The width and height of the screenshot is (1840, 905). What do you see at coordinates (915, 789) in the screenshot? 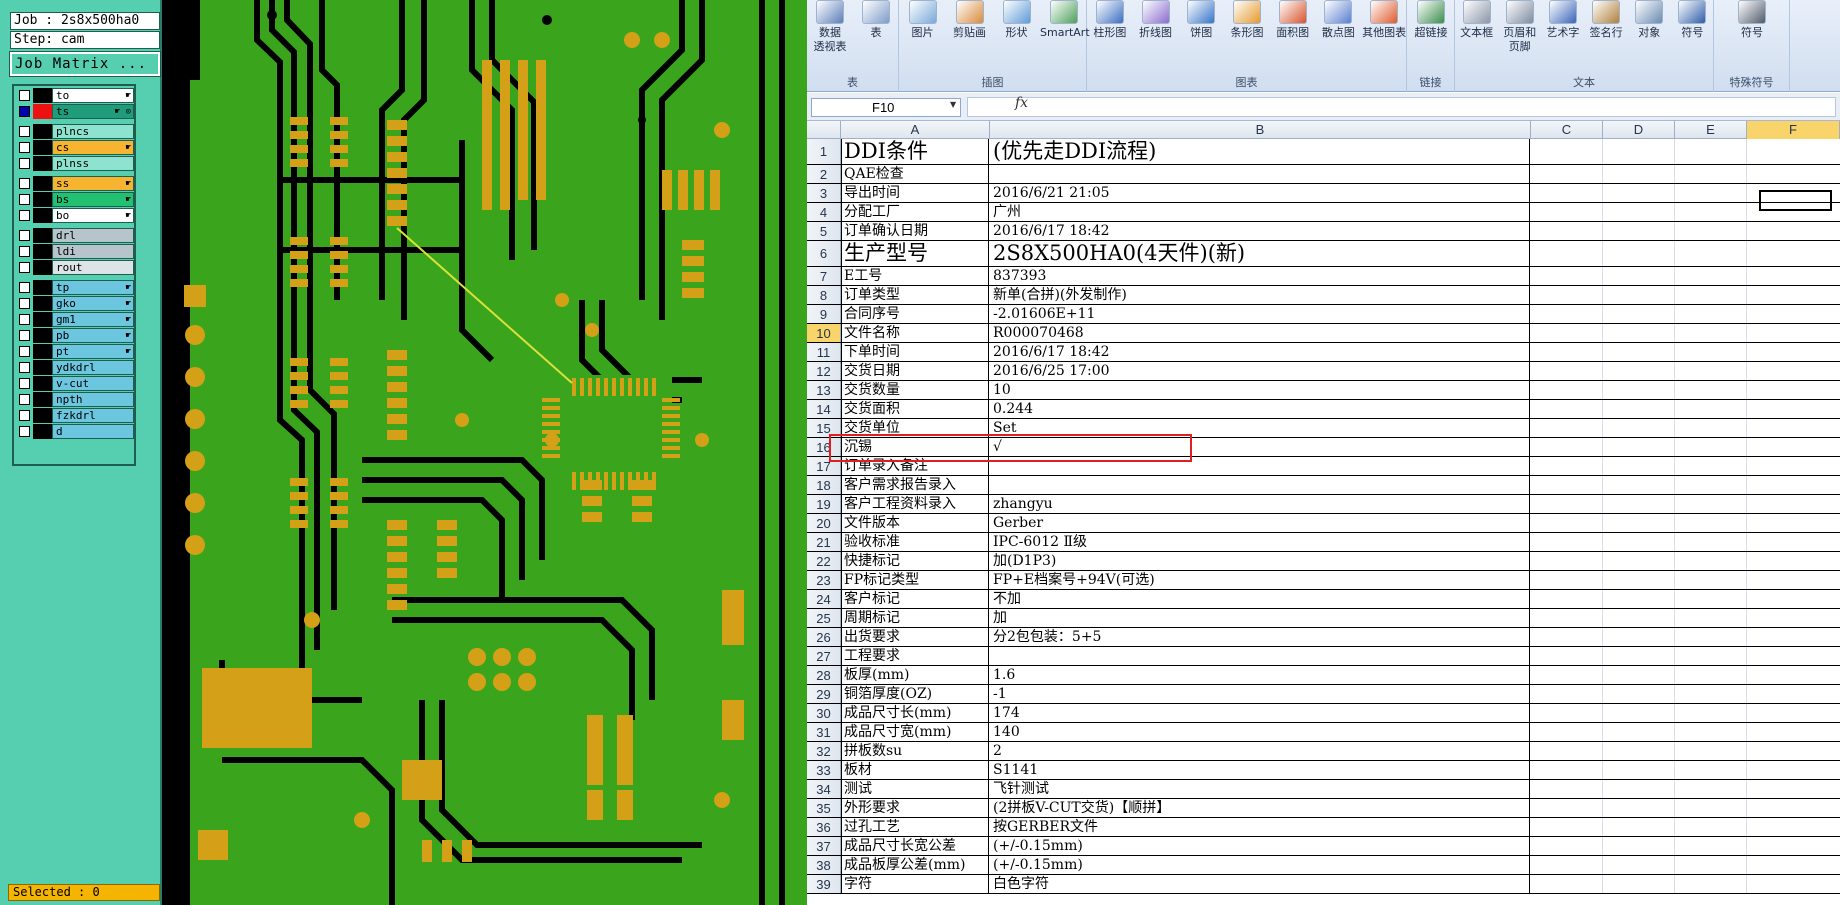
I see `cell-label: 测试` at bounding box center [915, 789].